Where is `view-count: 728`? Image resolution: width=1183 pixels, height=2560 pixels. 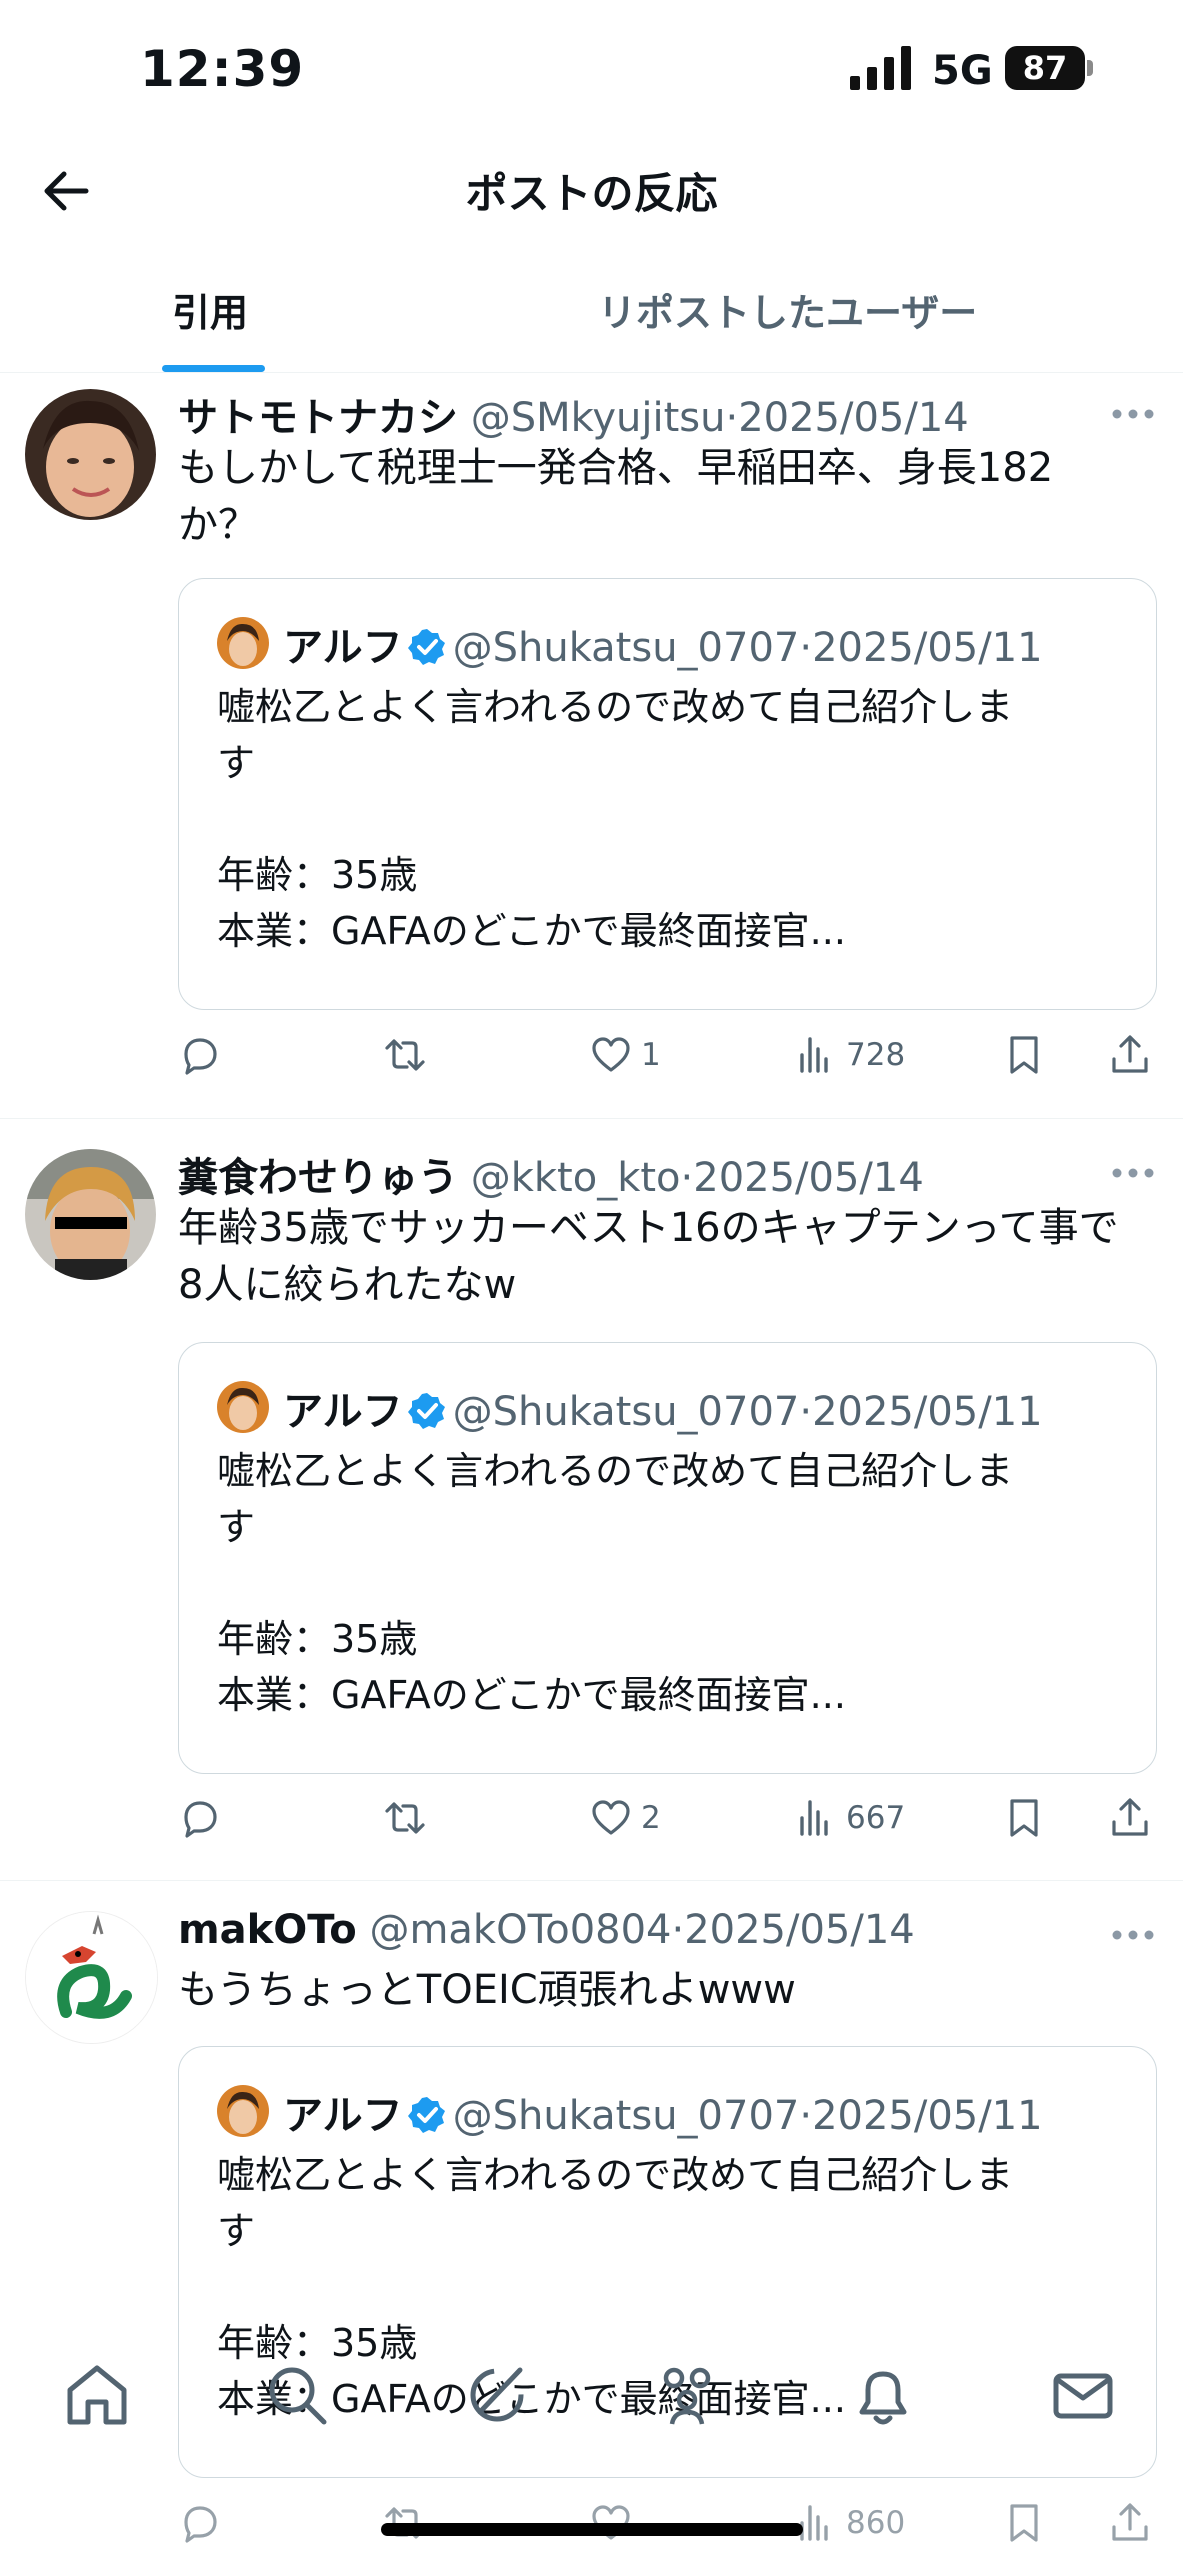 view-count: 728 is located at coordinates (876, 1055).